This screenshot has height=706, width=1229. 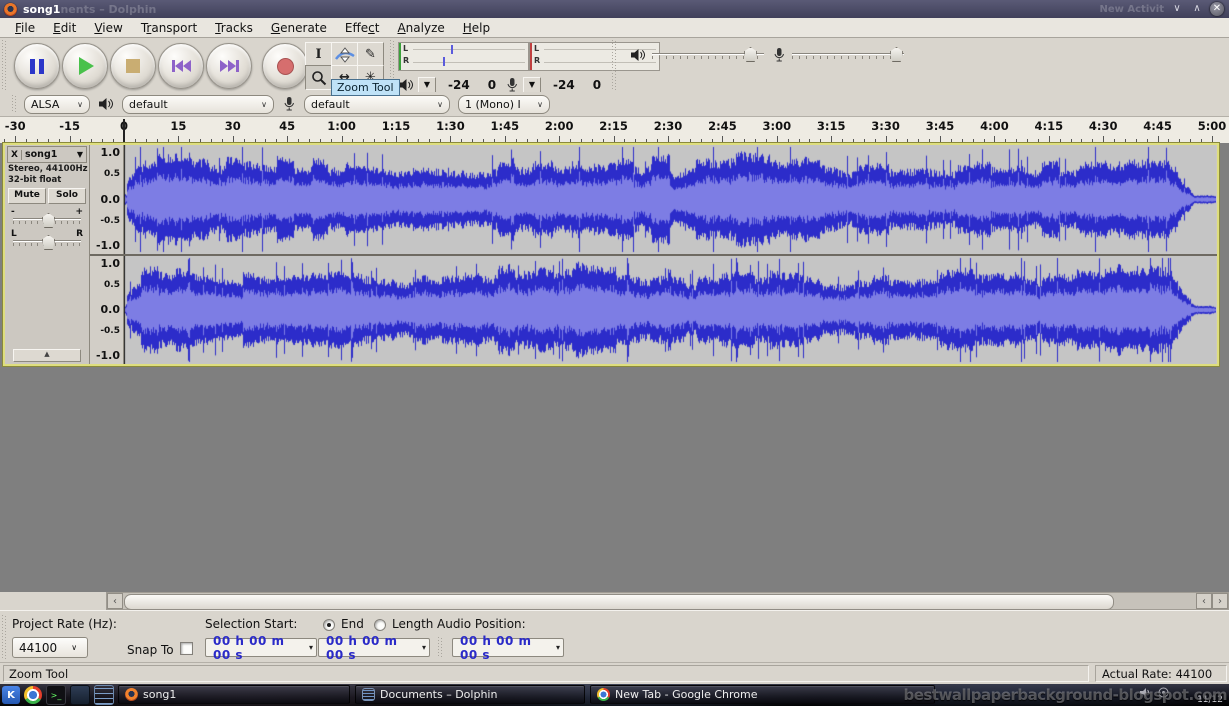 I want to click on gain-slider-thumb, so click(x=48, y=220).